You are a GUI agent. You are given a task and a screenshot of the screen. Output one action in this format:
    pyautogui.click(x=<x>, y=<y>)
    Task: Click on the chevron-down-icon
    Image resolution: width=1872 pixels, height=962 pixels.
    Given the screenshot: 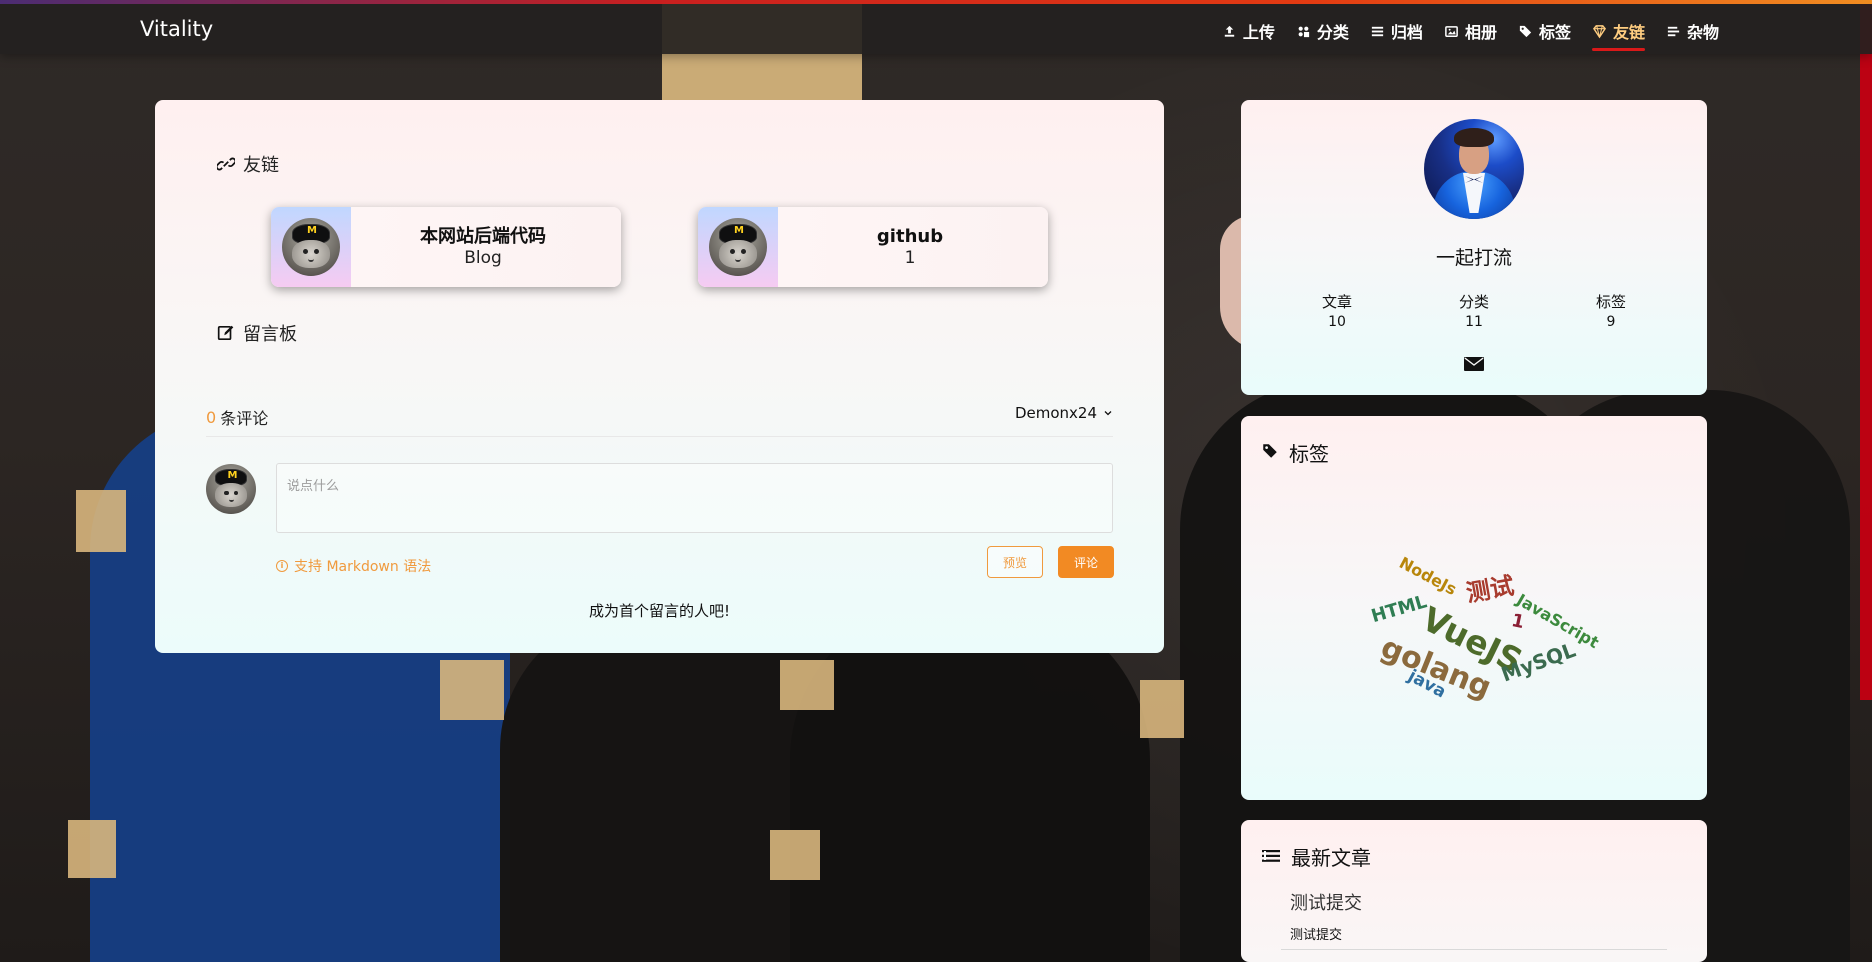 What is the action you would take?
    pyautogui.click(x=1108, y=413)
    